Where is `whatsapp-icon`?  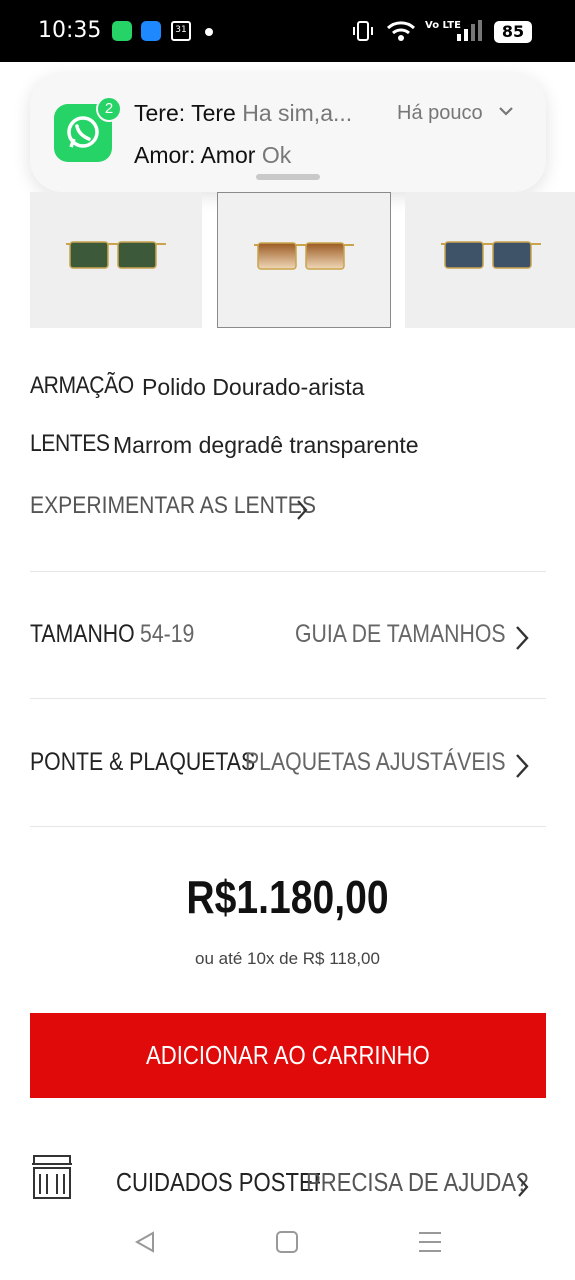 whatsapp-icon is located at coordinates (122, 31).